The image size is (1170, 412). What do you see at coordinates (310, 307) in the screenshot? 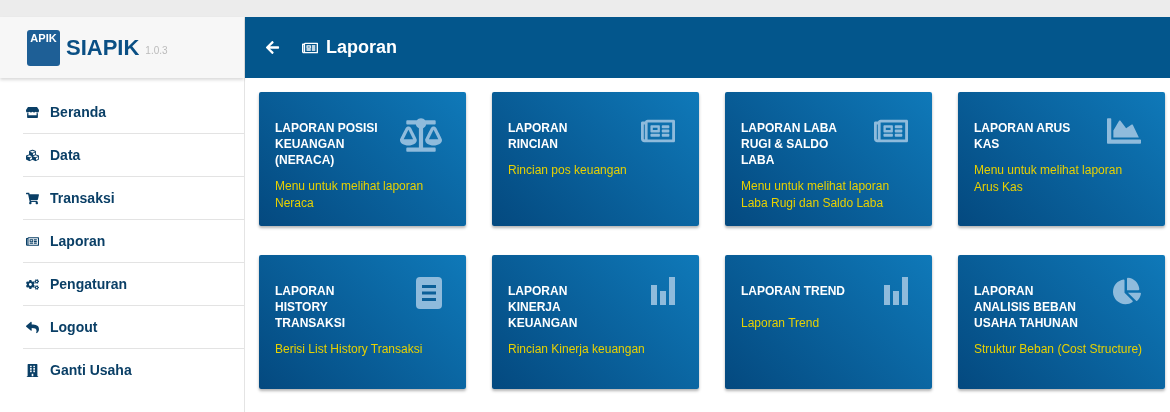
I see `card-title: LAPORAN HISTORY TRANSAKSI` at bounding box center [310, 307].